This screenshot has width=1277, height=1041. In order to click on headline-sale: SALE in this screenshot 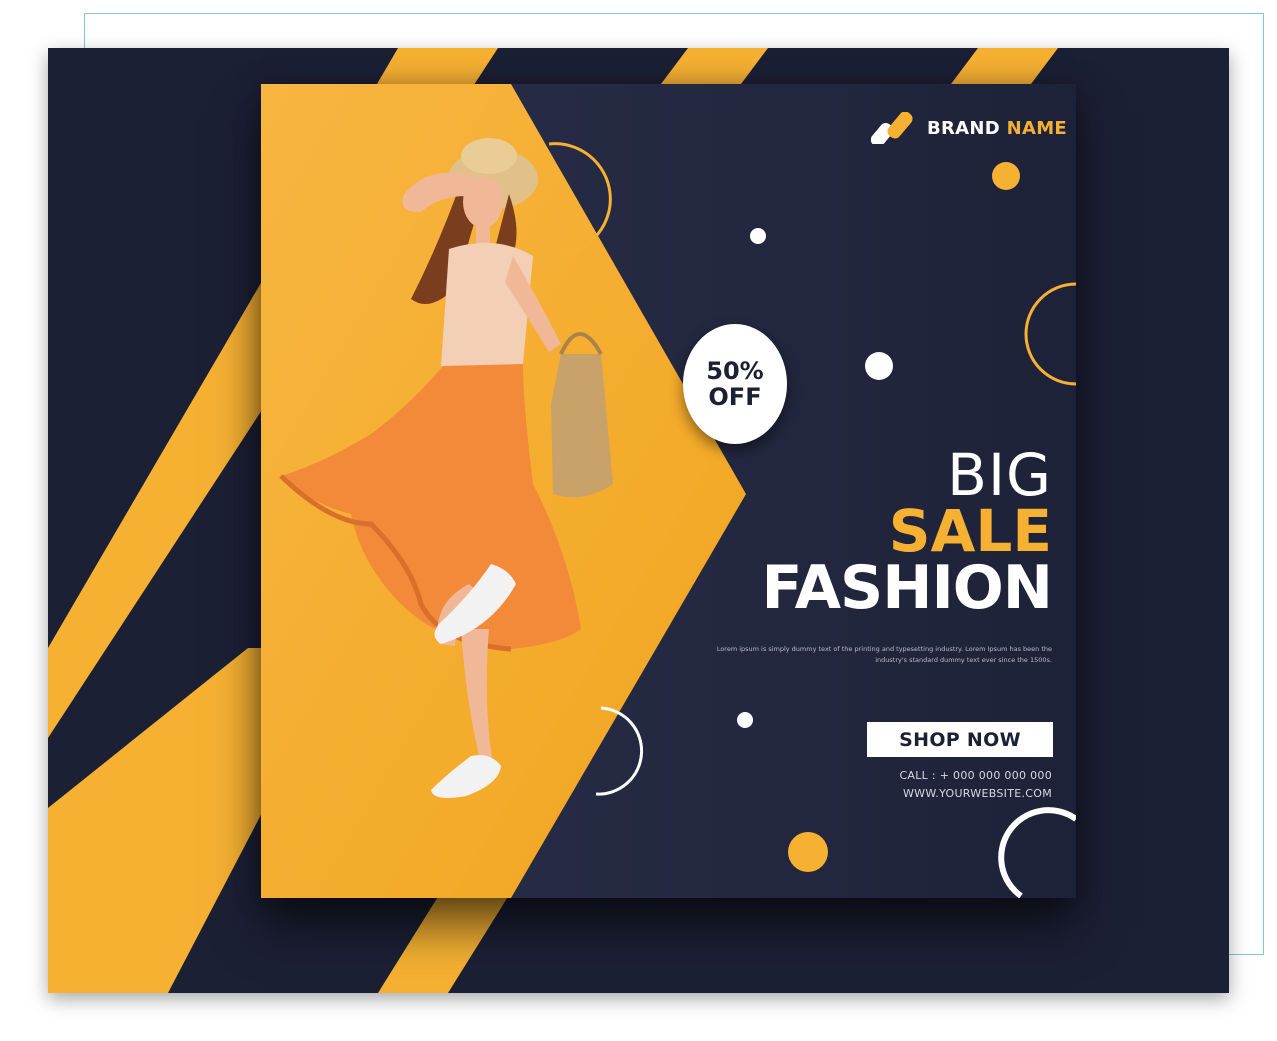, I will do `click(970, 531)`.